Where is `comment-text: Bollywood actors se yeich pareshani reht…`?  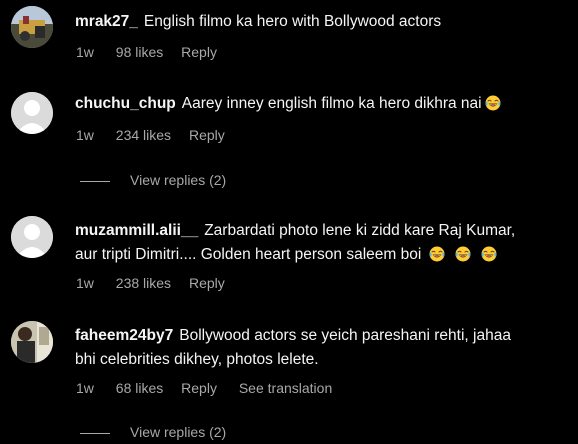
comment-text: Bollywood actors se yeich pareshani reht… is located at coordinates (345, 335).